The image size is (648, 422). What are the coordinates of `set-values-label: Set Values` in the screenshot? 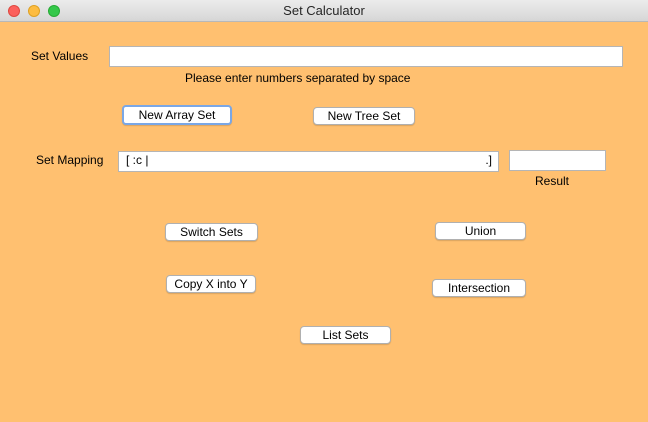 It's located at (60, 56).